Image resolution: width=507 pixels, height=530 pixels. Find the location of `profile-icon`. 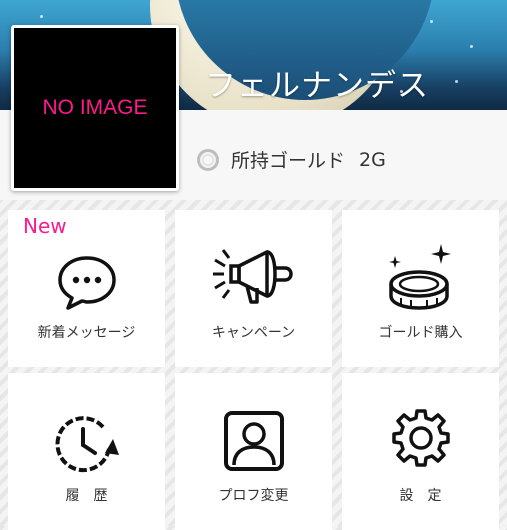

profile-icon is located at coordinates (253, 441).